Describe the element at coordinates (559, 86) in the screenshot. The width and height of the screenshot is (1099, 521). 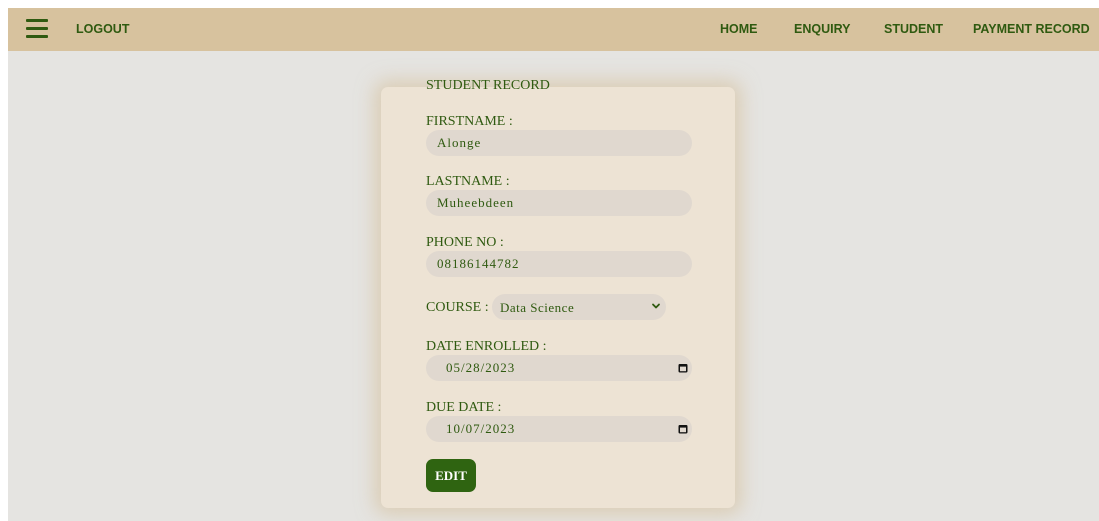
I see `fieldset-border` at that location.